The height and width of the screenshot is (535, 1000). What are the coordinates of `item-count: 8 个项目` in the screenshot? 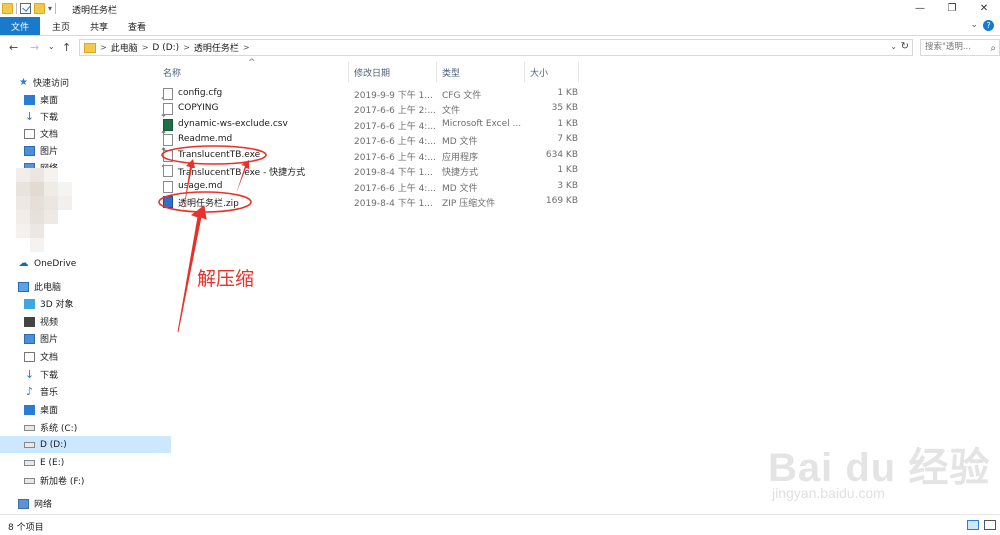 It's located at (26, 528).